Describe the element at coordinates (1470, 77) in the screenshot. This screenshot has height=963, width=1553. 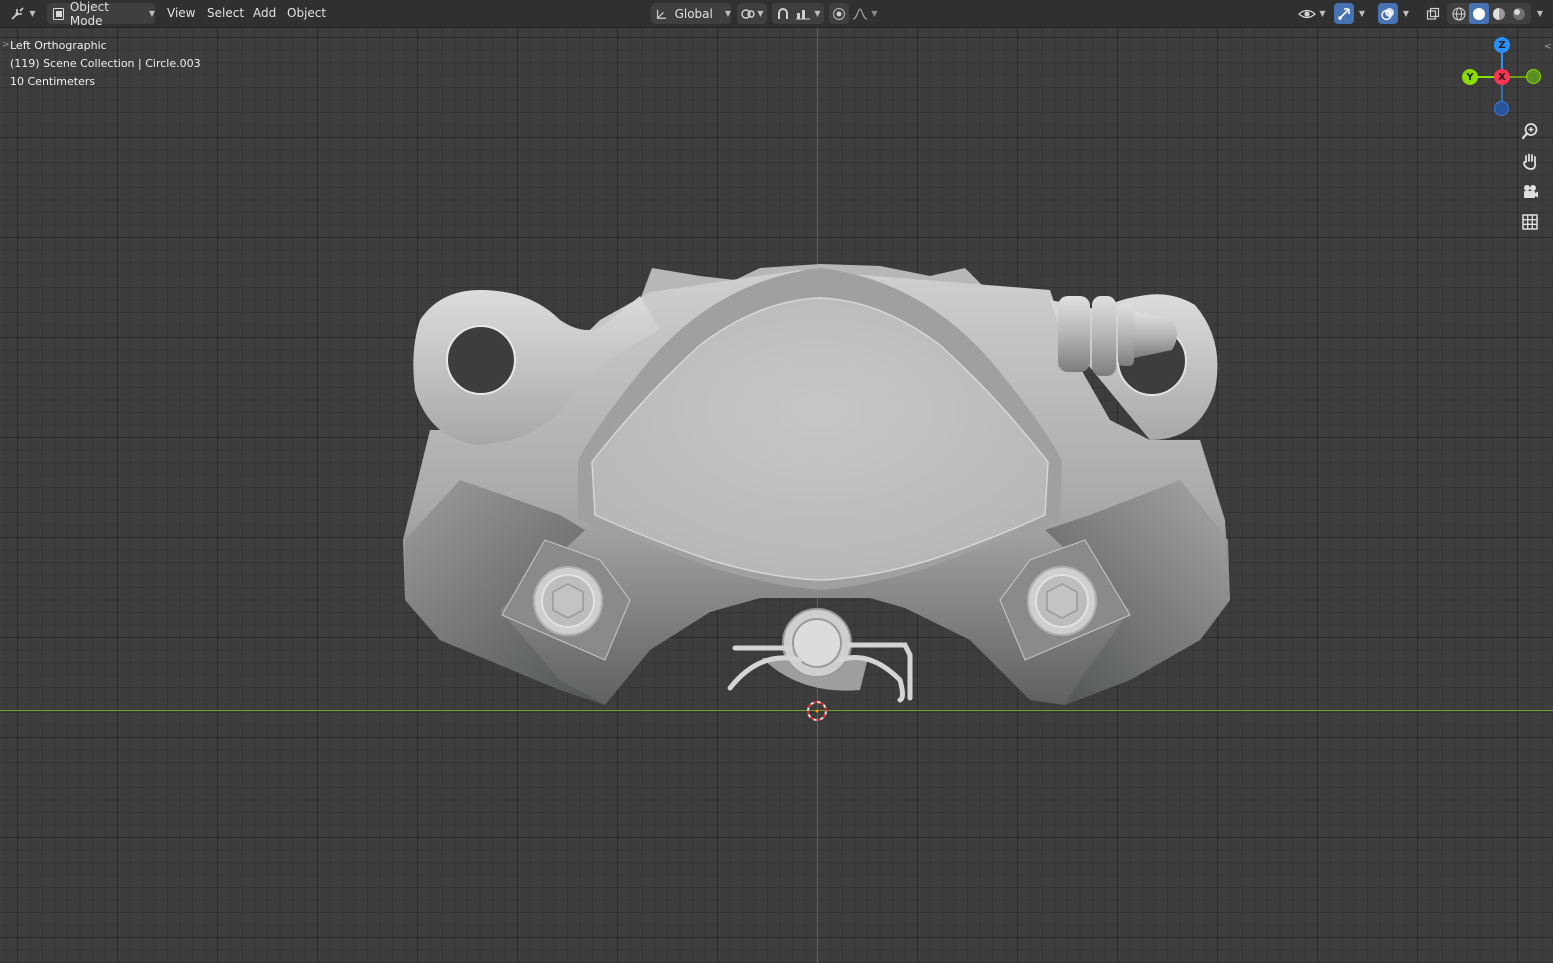
I see `gizmo-y-axis: Y` at that location.